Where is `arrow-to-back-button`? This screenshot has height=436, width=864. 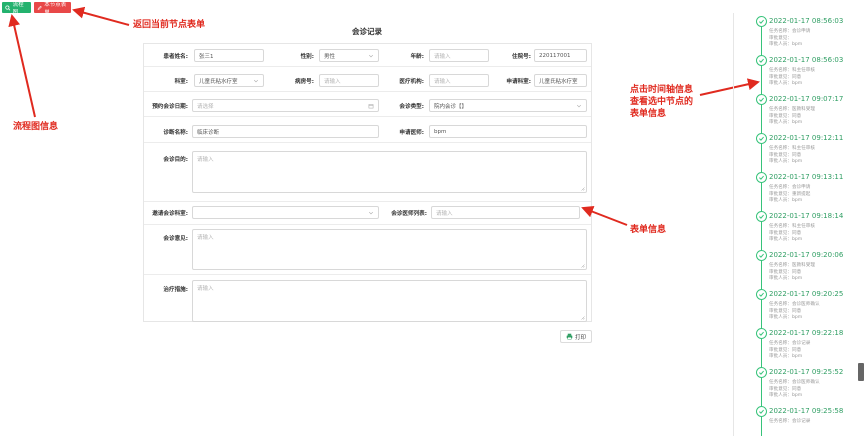
arrow-to-back-button is located at coordinates (101, 16).